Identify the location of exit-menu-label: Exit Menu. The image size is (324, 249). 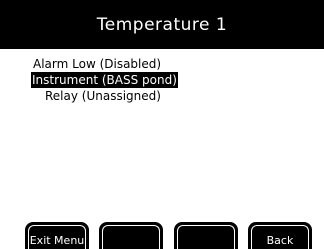
(57, 240).